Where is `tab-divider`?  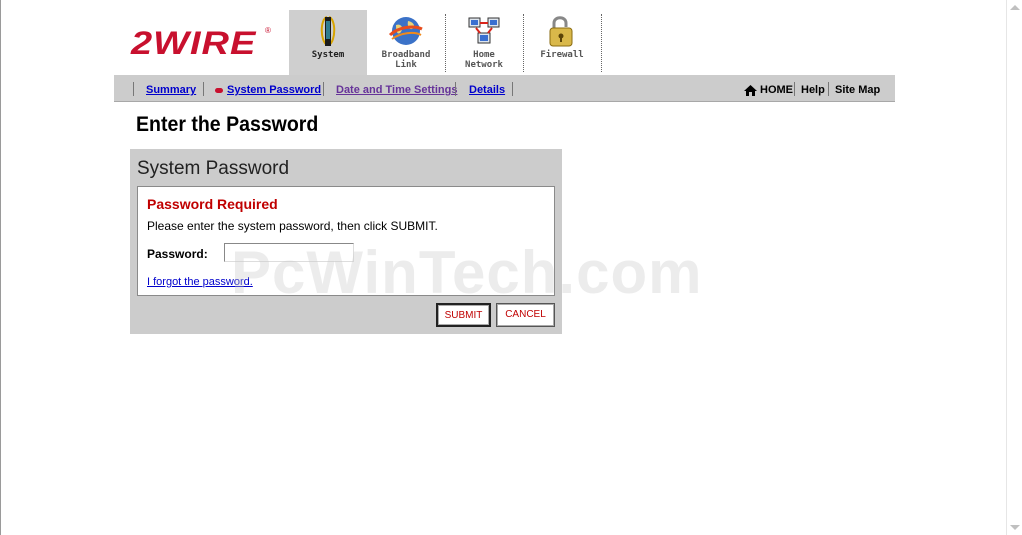
tab-divider is located at coordinates (601, 43).